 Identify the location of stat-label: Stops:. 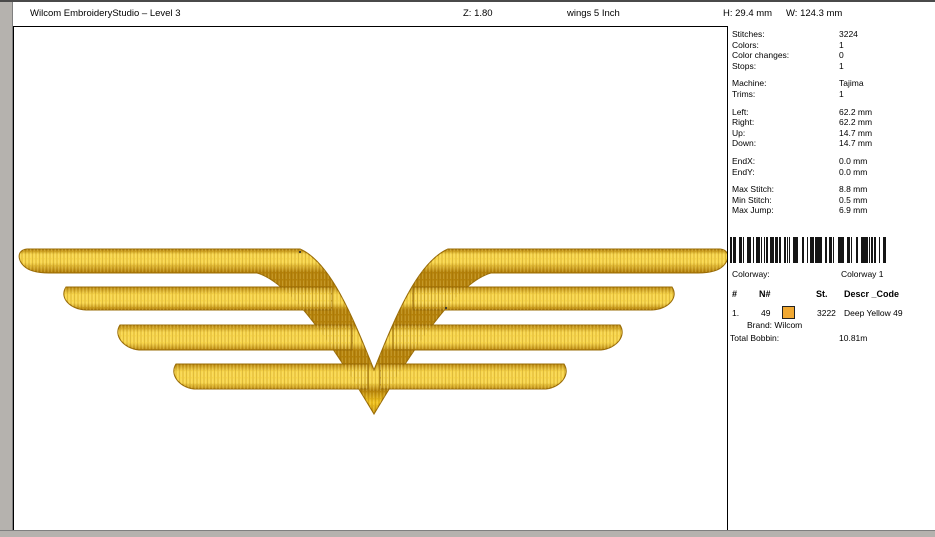
(744, 65).